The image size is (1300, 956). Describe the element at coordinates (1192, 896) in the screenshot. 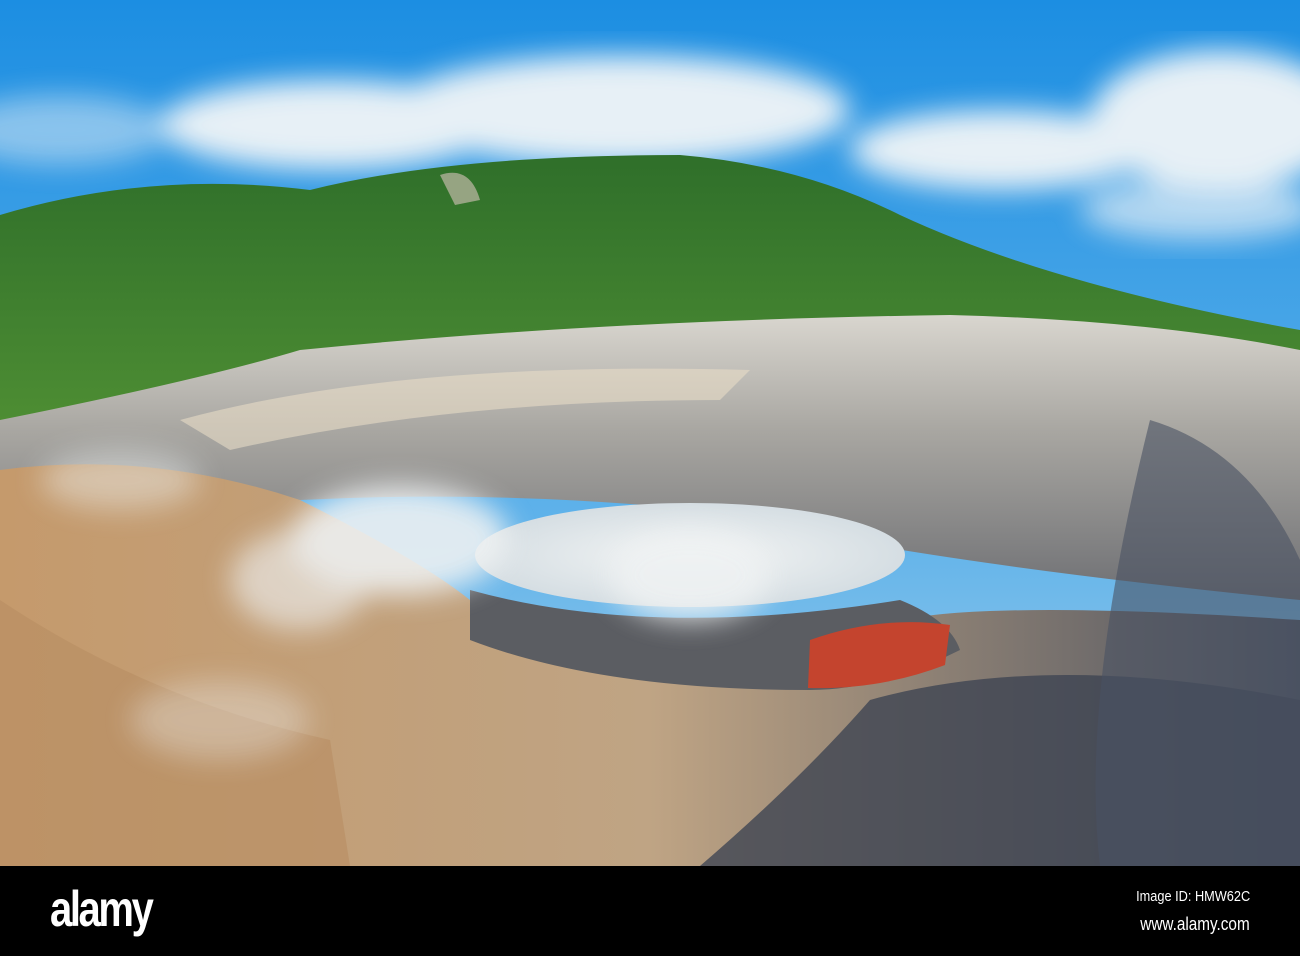

I see `image-id-label: Image ID: HMW62C` at that location.